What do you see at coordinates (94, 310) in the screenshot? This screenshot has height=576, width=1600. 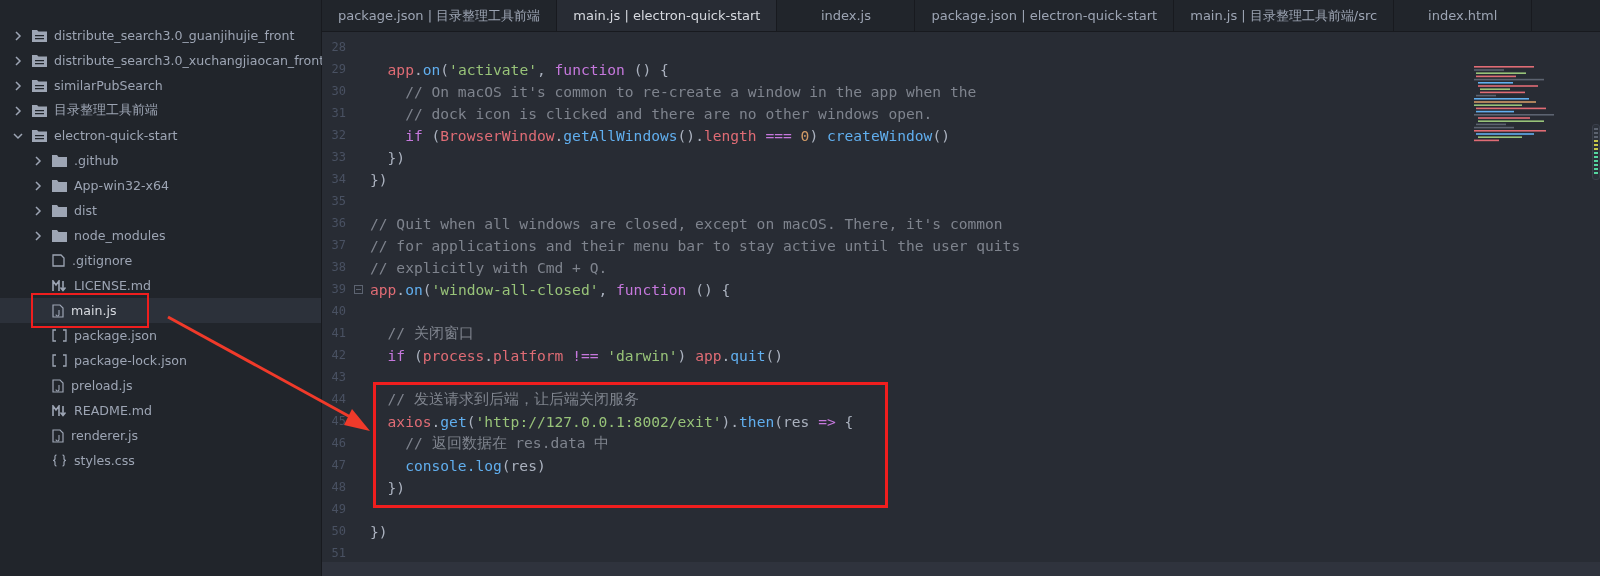 I see `item-label: main.js` at bounding box center [94, 310].